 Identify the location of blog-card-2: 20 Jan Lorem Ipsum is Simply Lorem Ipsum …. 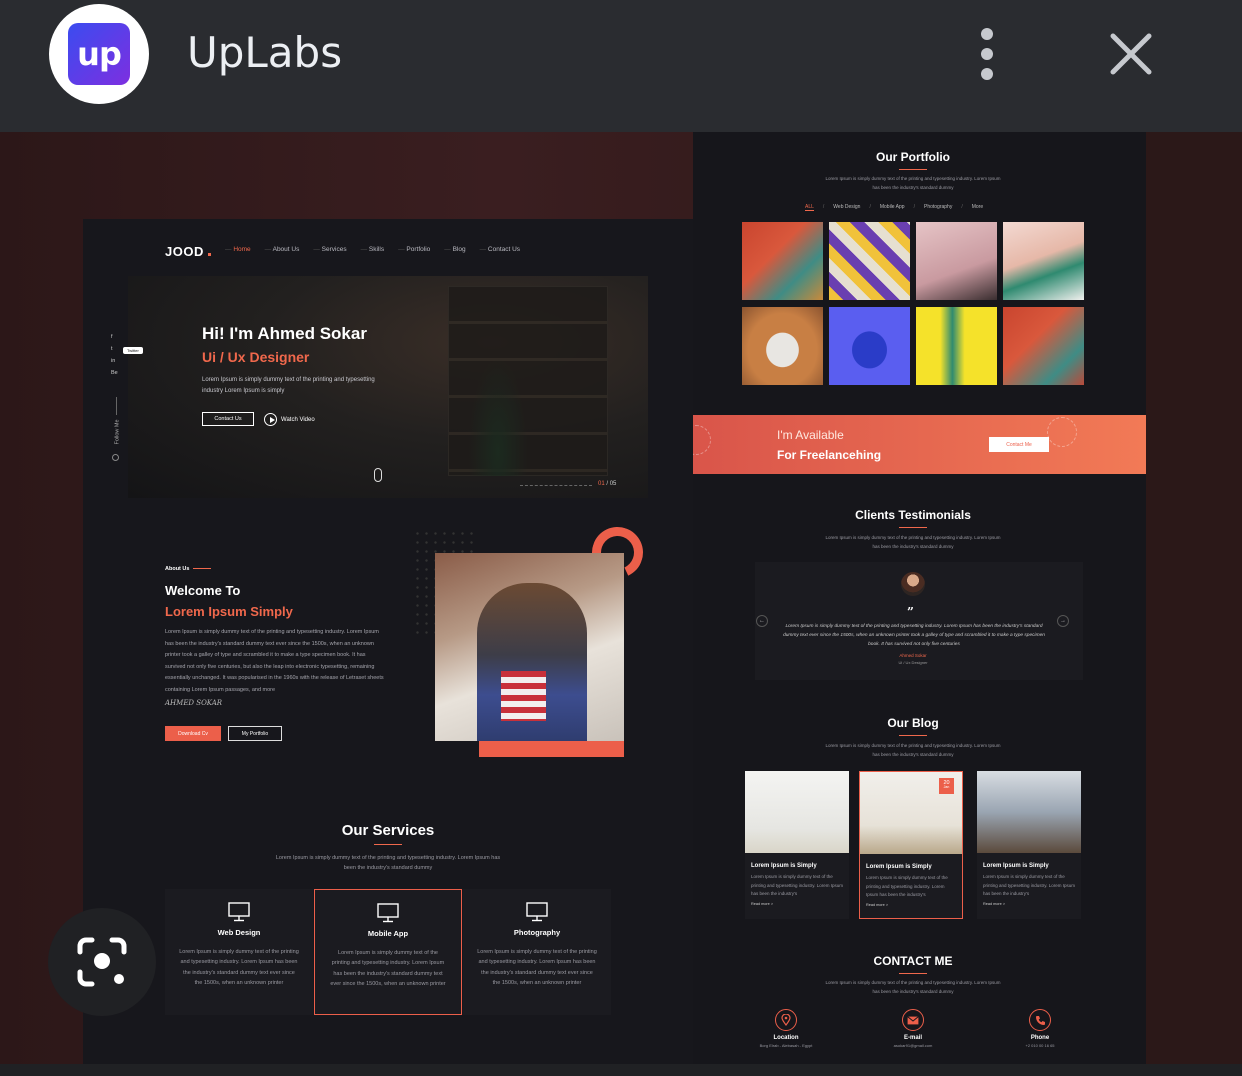
(911, 845).